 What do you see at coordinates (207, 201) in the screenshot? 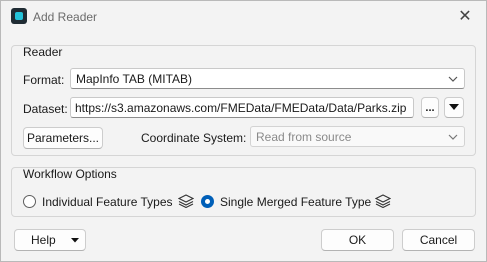
I see `single-merged-feature-type-radio` at bounding box center [207, 201].